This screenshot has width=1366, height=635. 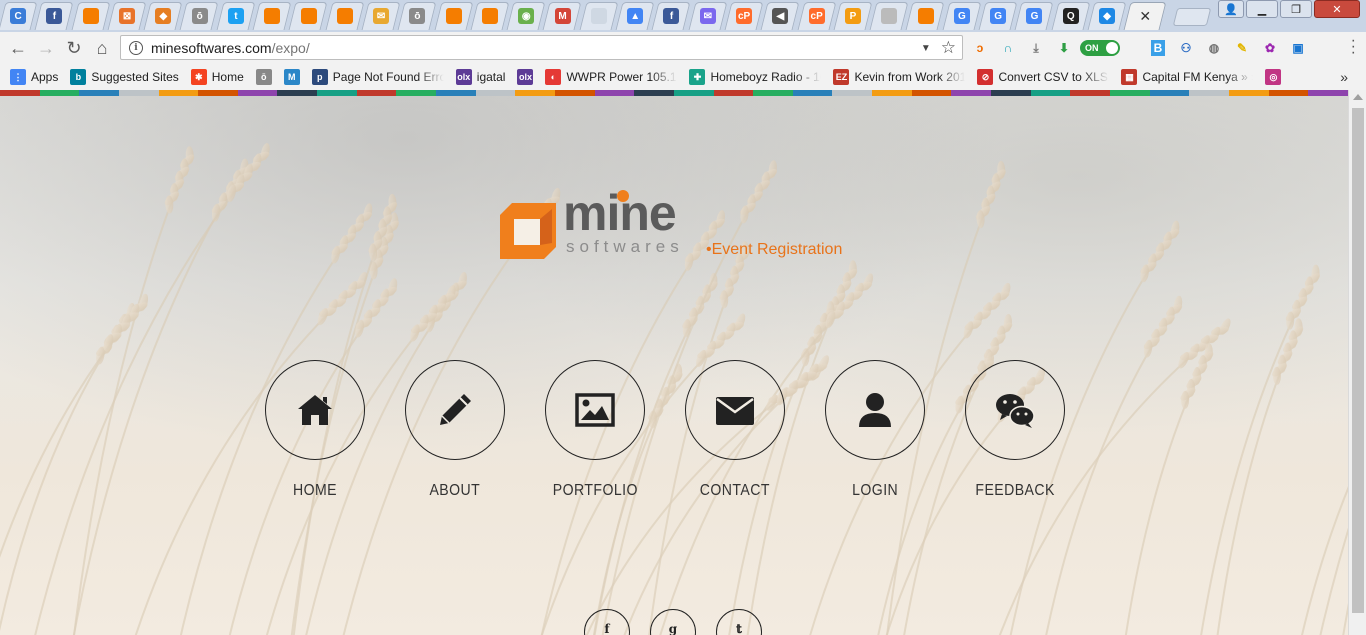 I want to click on bitly-icon: ɔ, so click(x=980, y=48).